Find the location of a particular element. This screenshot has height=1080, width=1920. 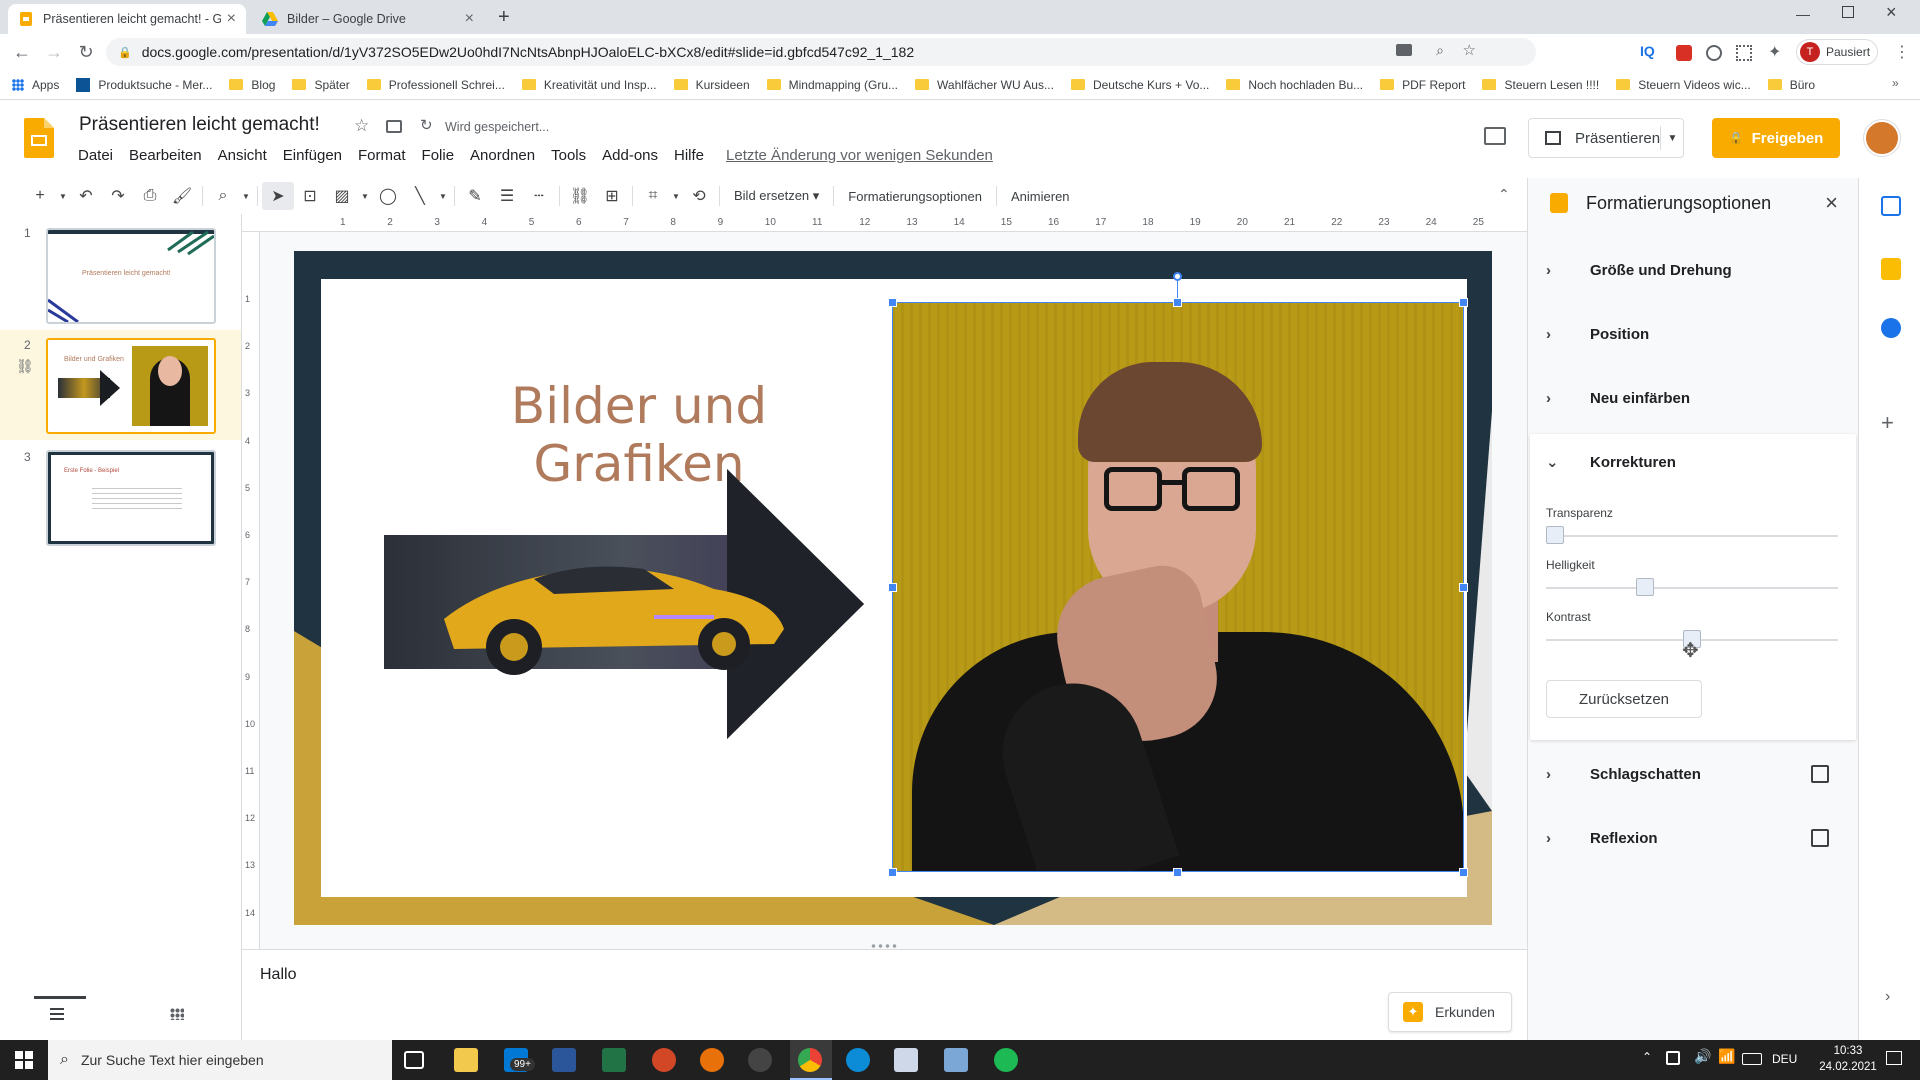

extension-icon is located at coordinates (1684, 53).